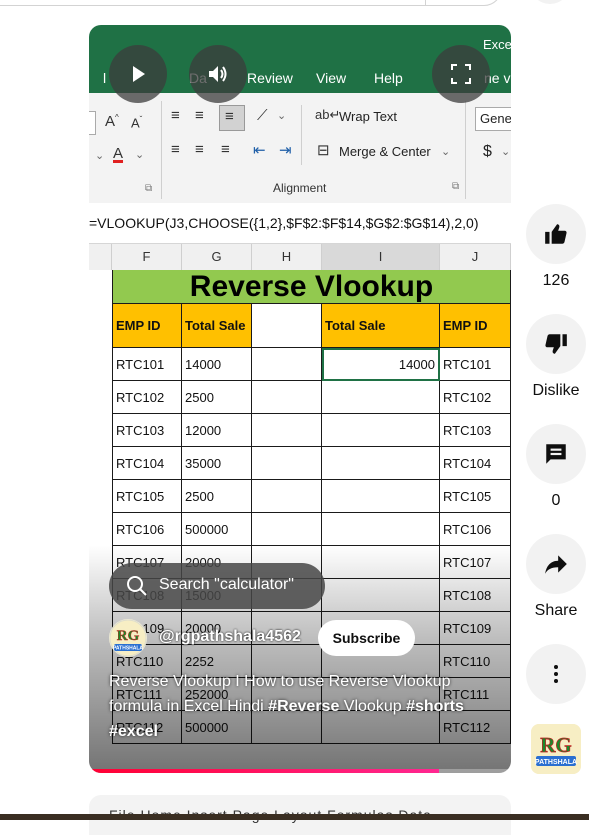  I want to click on align-bottom-icon: ≡, so click(229, 116).